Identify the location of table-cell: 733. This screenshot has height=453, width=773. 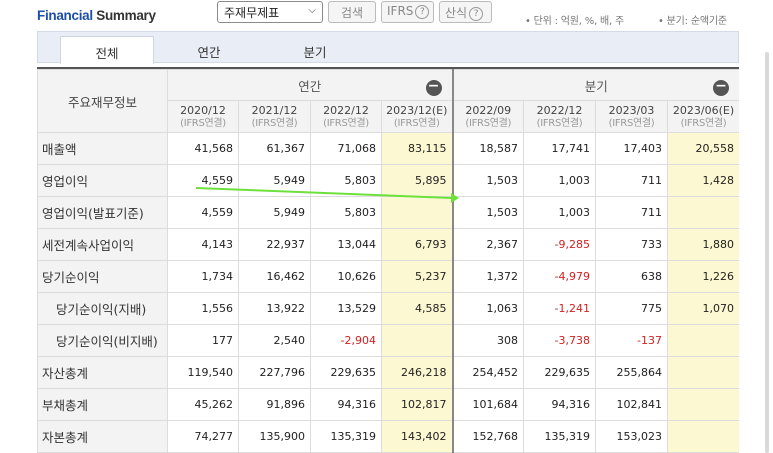
(632, 244).